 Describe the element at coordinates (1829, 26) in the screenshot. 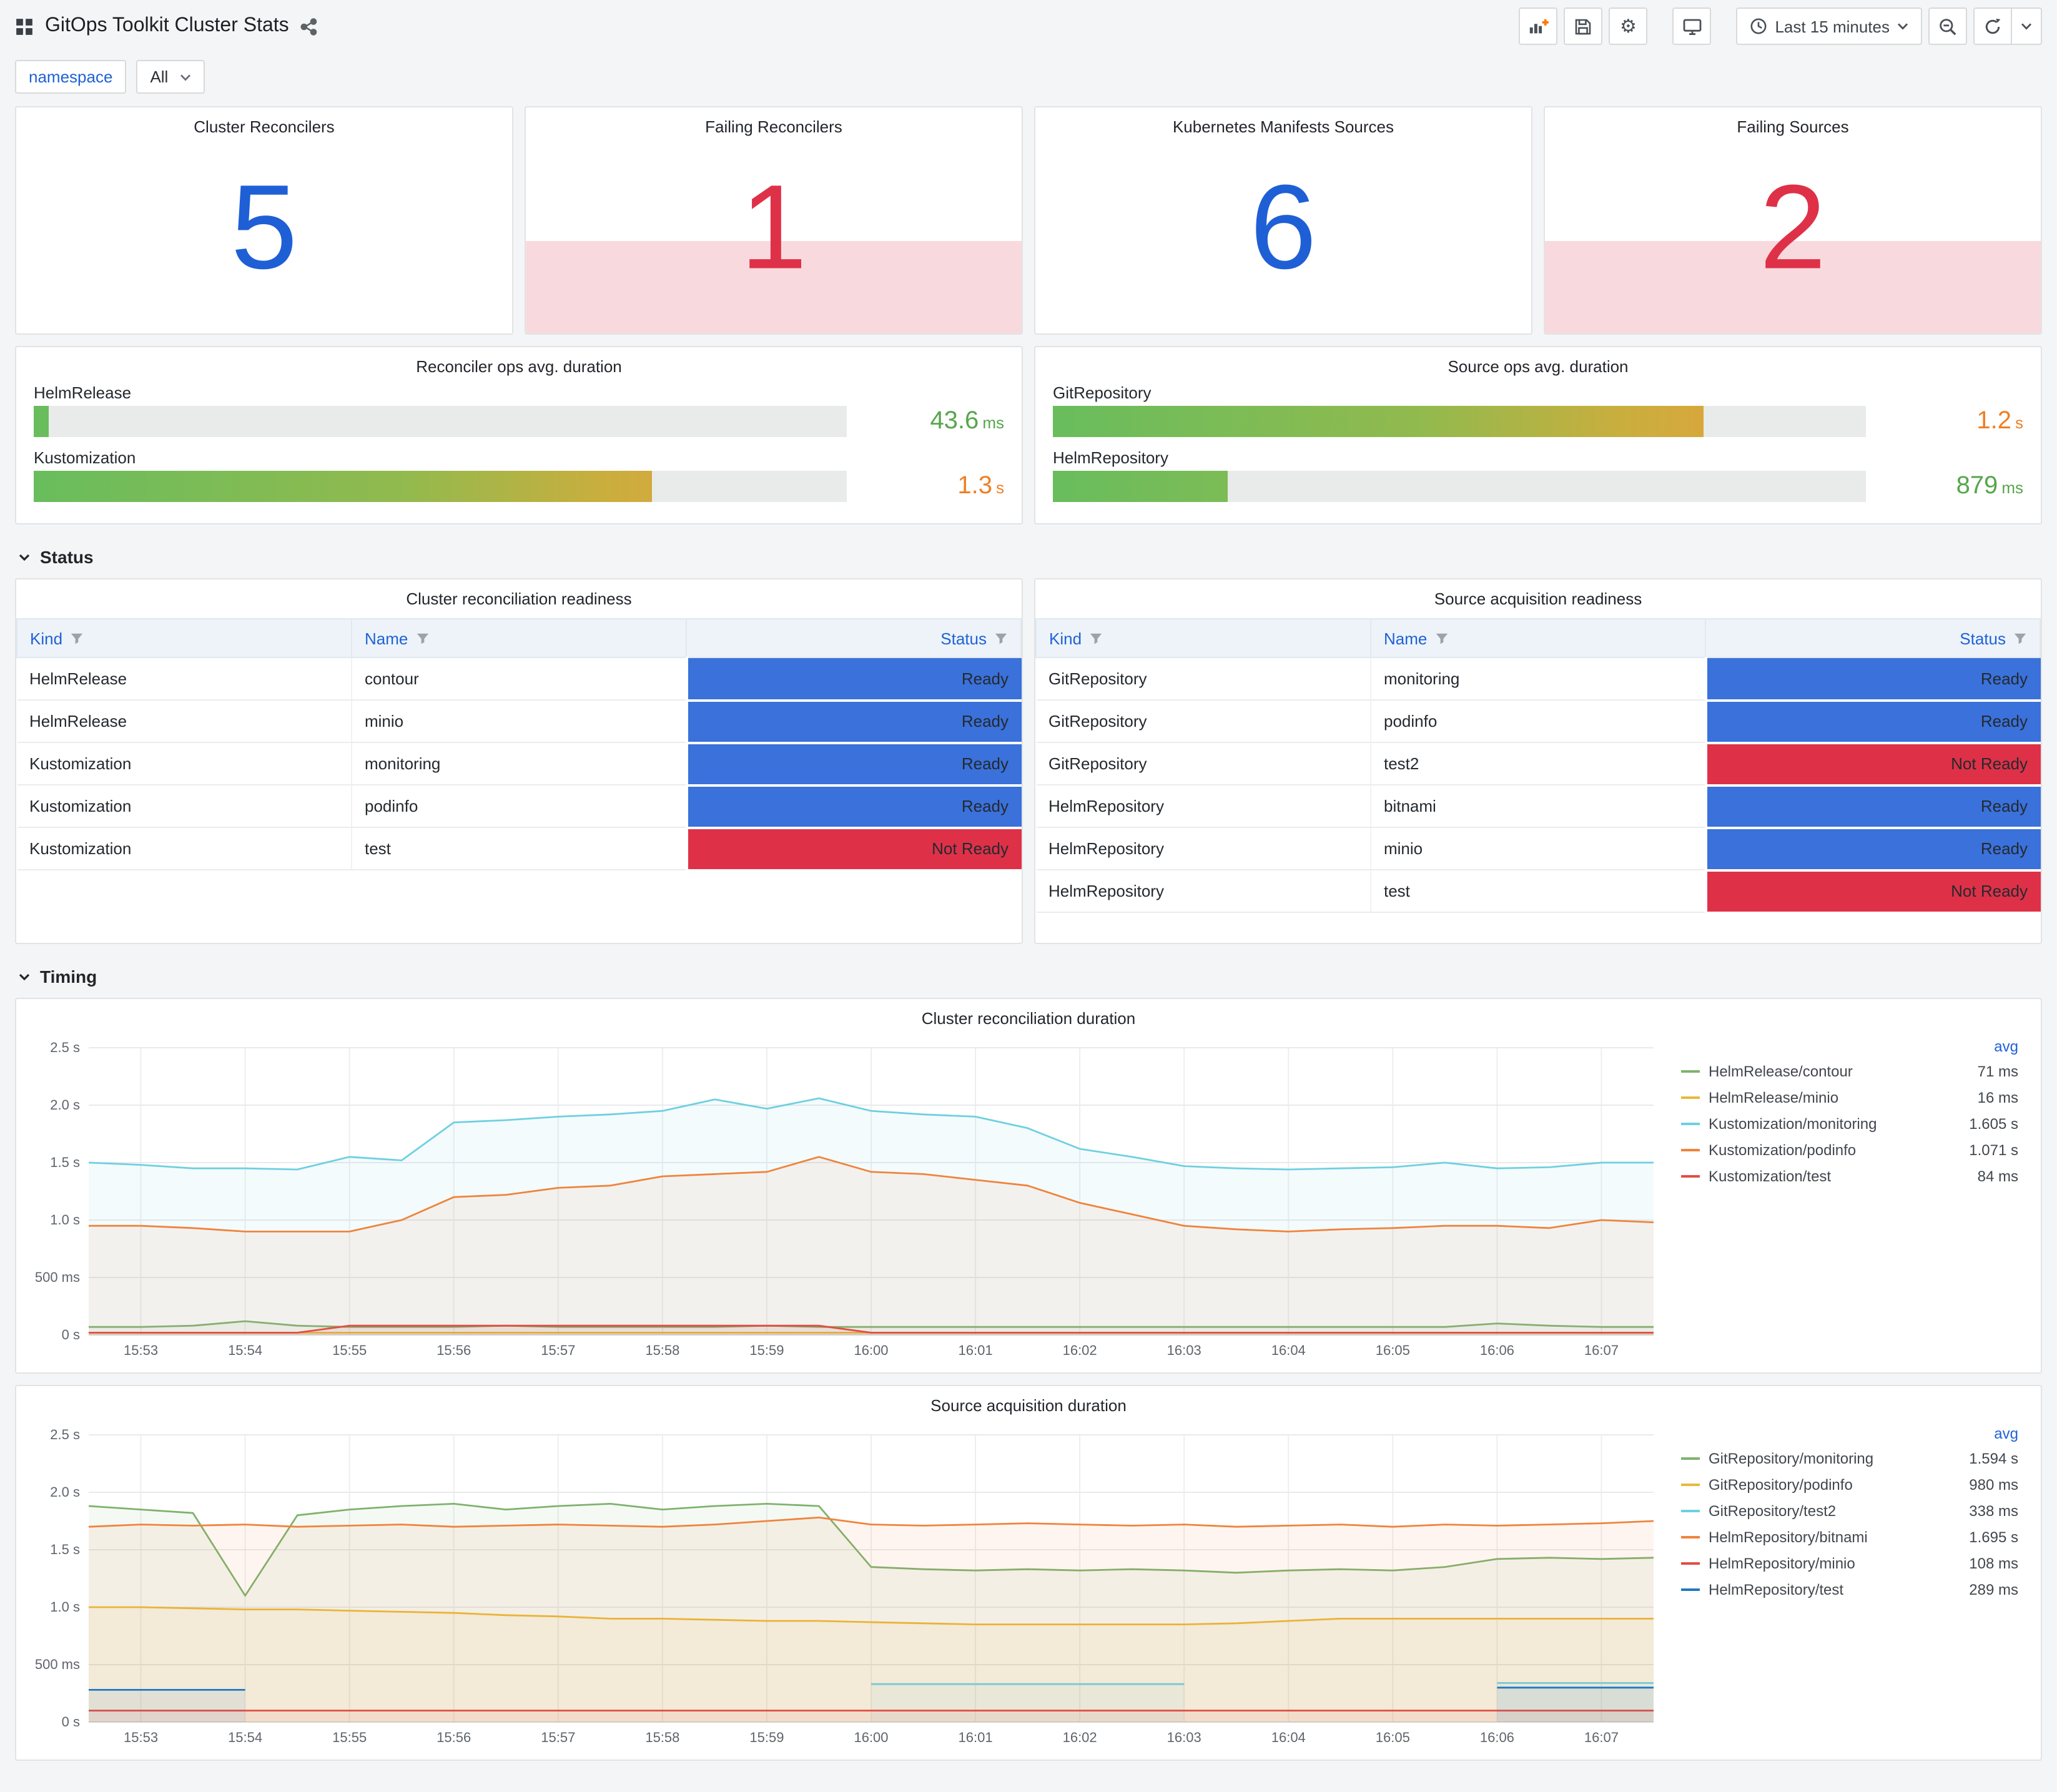

I see `time-range-picker: Last 15 minutes` at that location.